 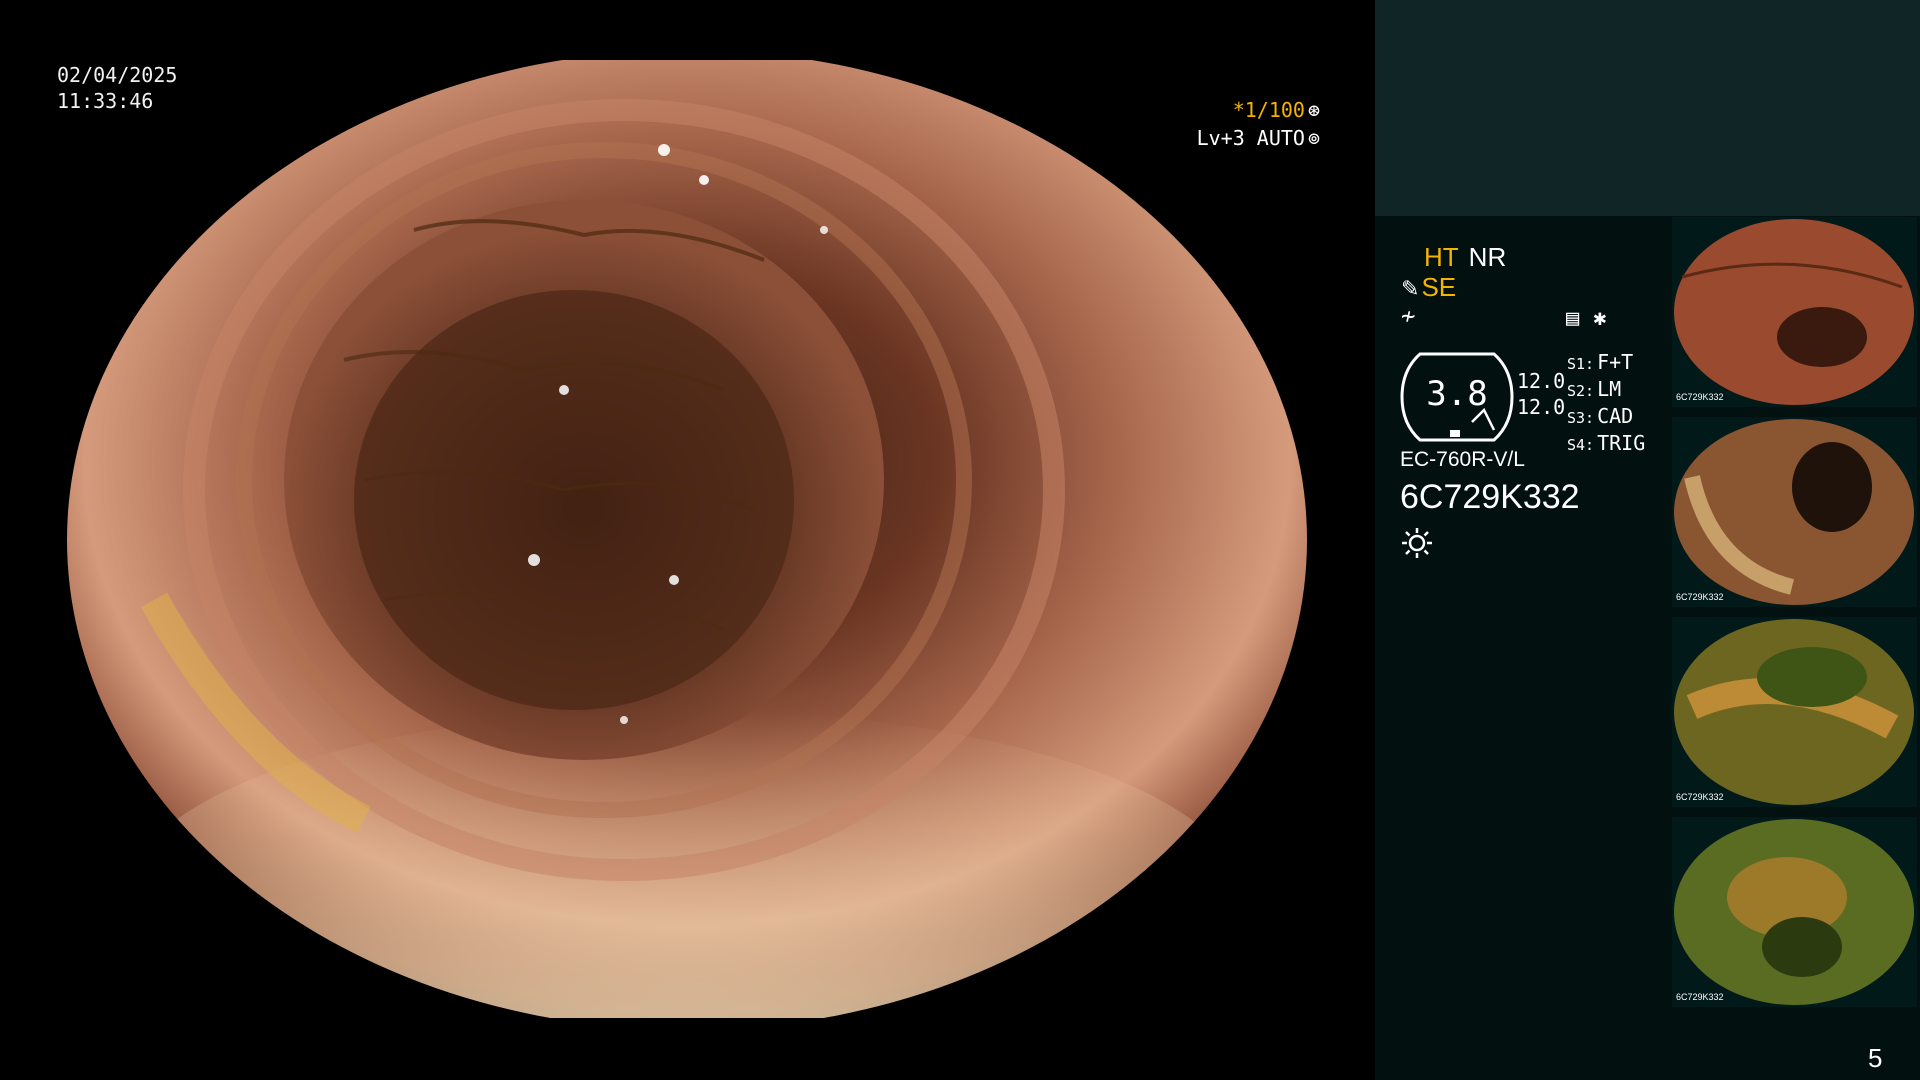 What do you see at coordinates (1408, 316) in the screenshot?
I see `flash-icon: ≁` at bounding box center [1408, 316].